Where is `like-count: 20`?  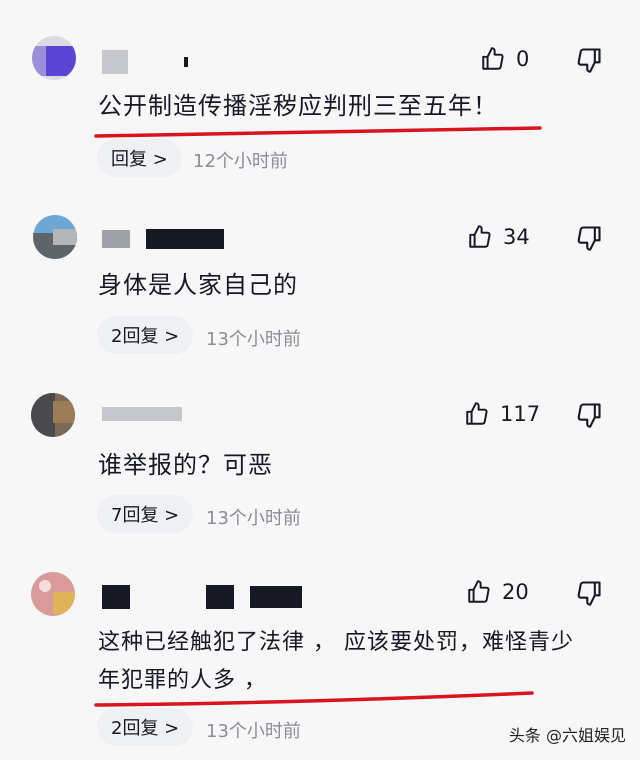 like-count: 20 is located at coordinates (515, 592).